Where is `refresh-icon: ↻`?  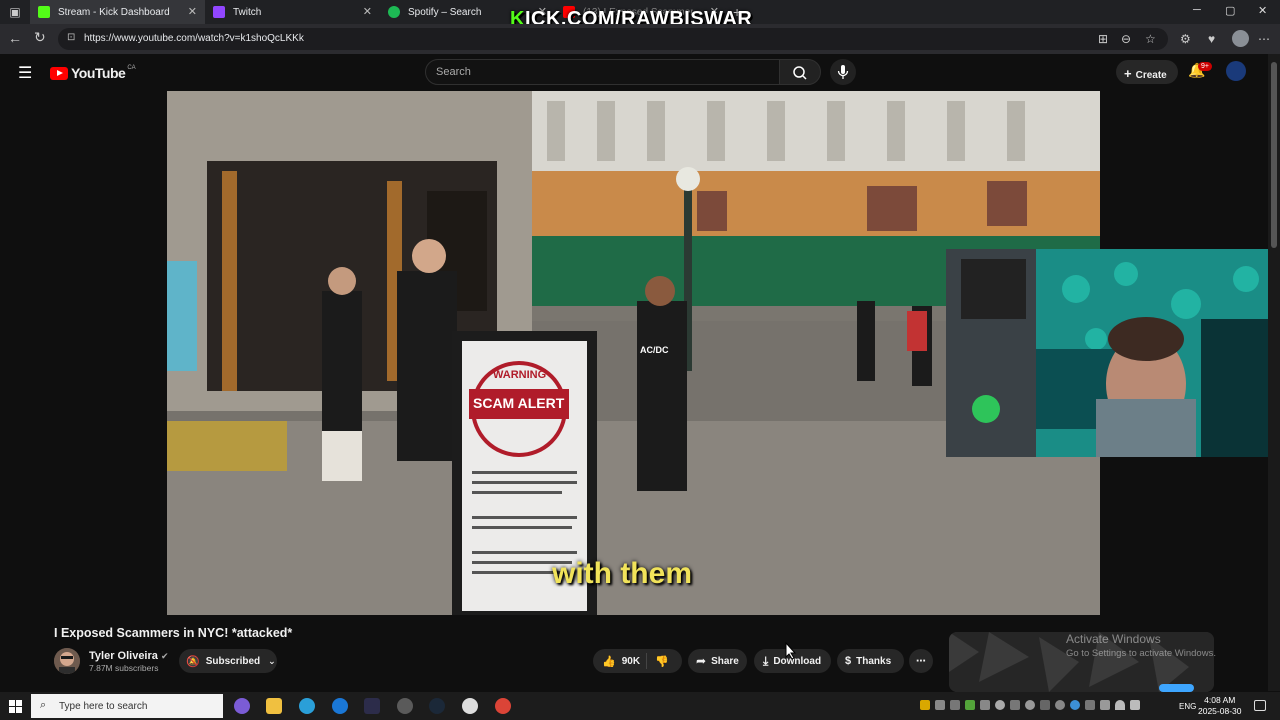 refresh-icon: ↻ is located at coordinates (40, 37).